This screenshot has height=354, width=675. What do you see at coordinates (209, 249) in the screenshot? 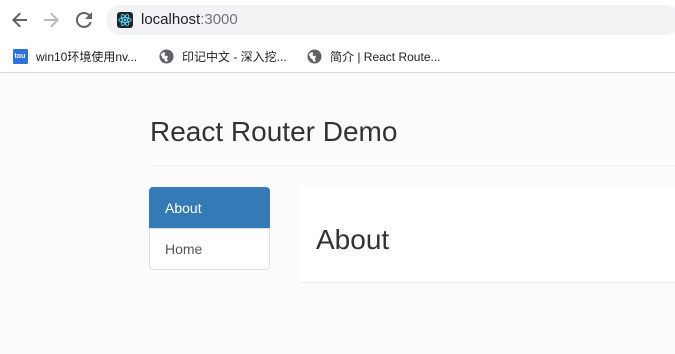
I see `nav-link-home: Home` at bounding box center [209, 249].